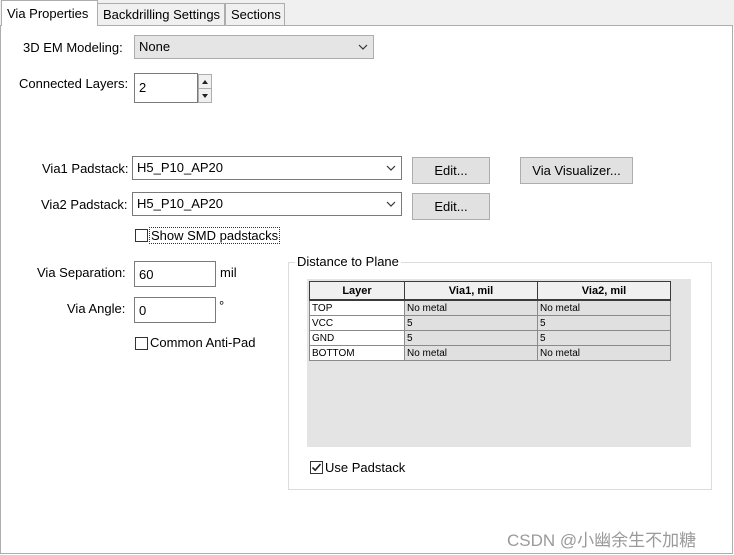 This screenshot has width=734, height=555. I want to click on via-separation-value: 60, so click(146, 274).